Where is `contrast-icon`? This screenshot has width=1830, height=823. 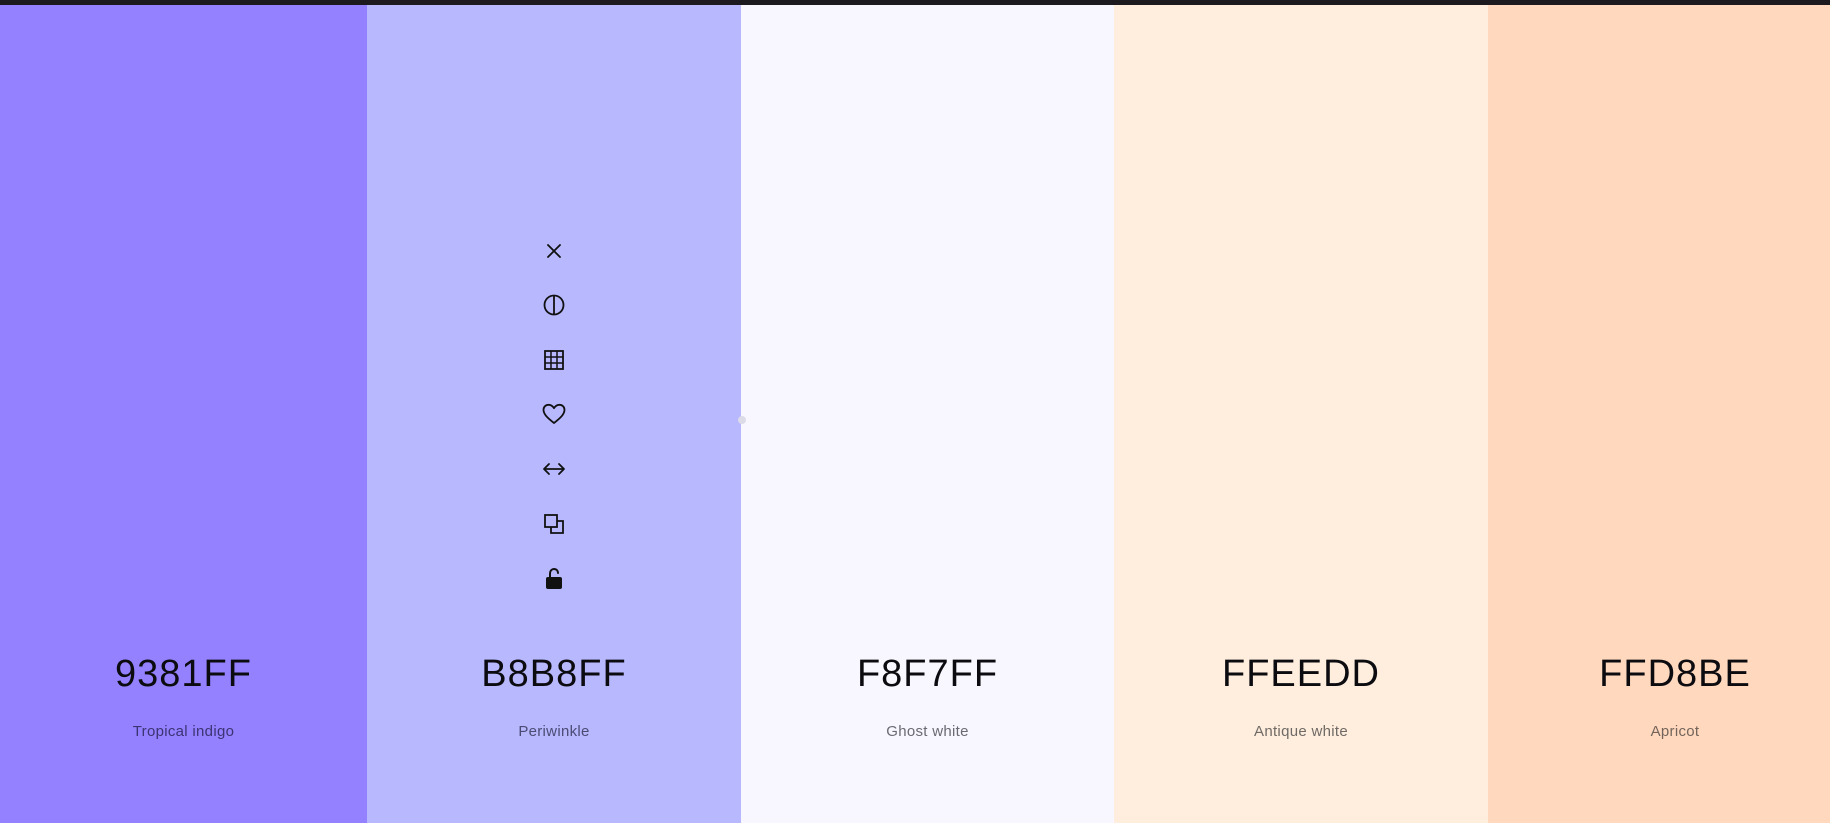 contrast-icon is located at coordinates (554, 305).